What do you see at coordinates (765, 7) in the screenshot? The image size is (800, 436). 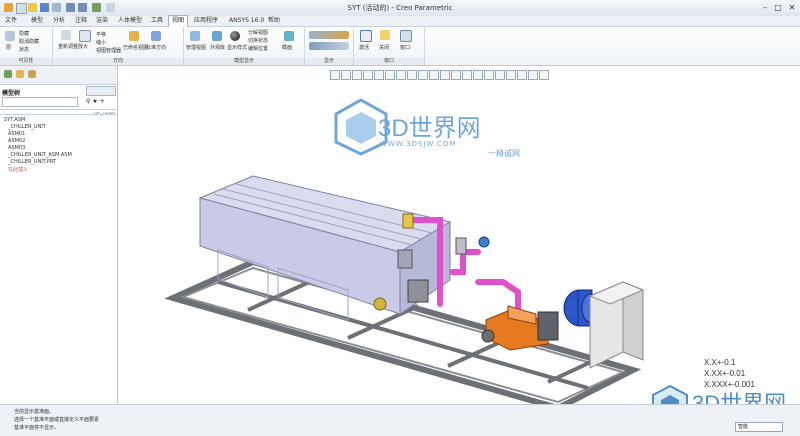 I see `minimize-icon: –` at bounding box center [765, 7].